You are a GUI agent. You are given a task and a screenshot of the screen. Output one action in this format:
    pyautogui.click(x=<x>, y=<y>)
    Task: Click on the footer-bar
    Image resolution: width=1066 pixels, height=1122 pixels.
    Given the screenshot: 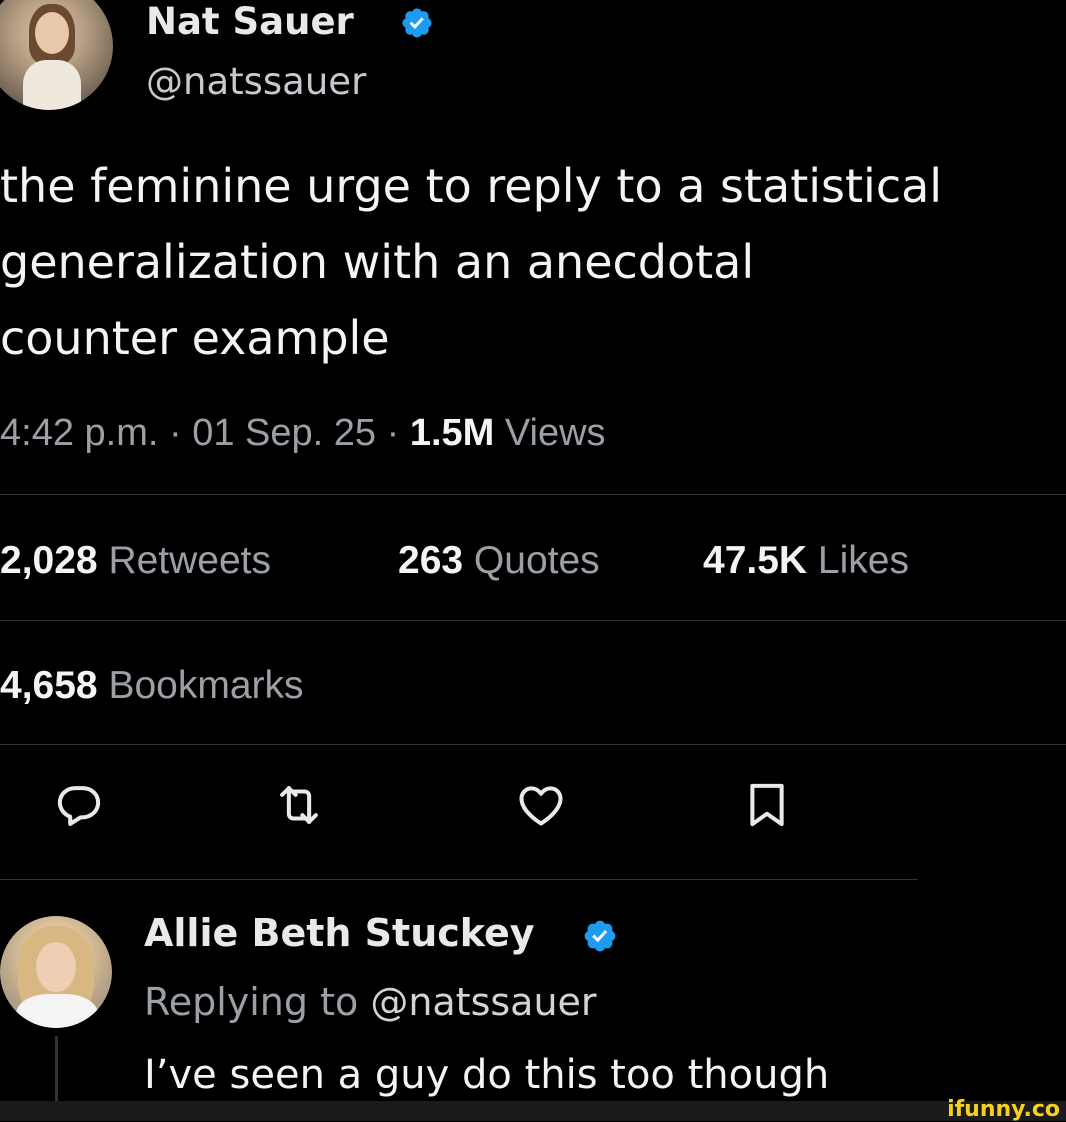 What is the action you would take?
    pyautogui.click(x=533, y=1111)
    